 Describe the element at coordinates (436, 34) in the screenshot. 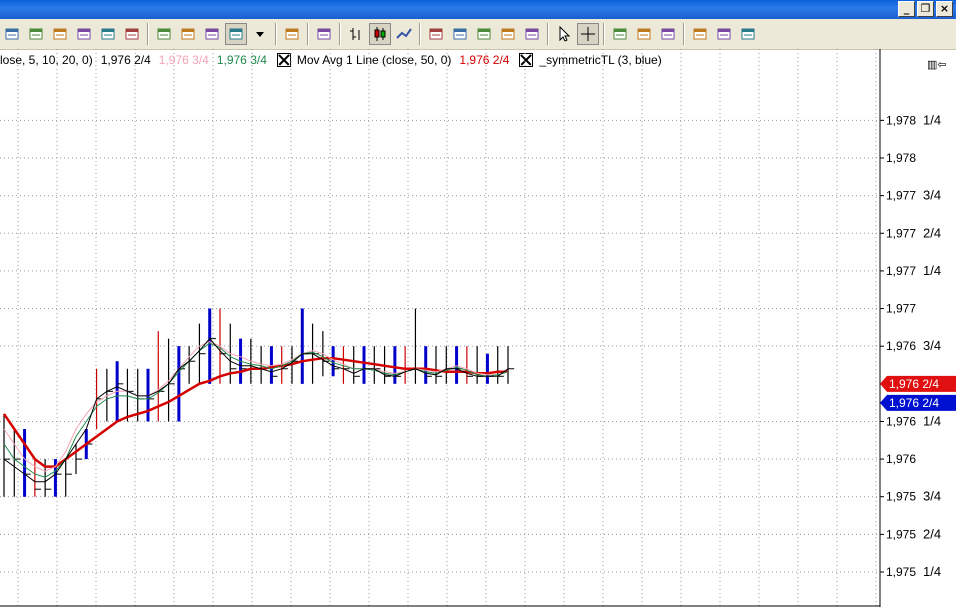

I see `tick-up-icon` at that location.